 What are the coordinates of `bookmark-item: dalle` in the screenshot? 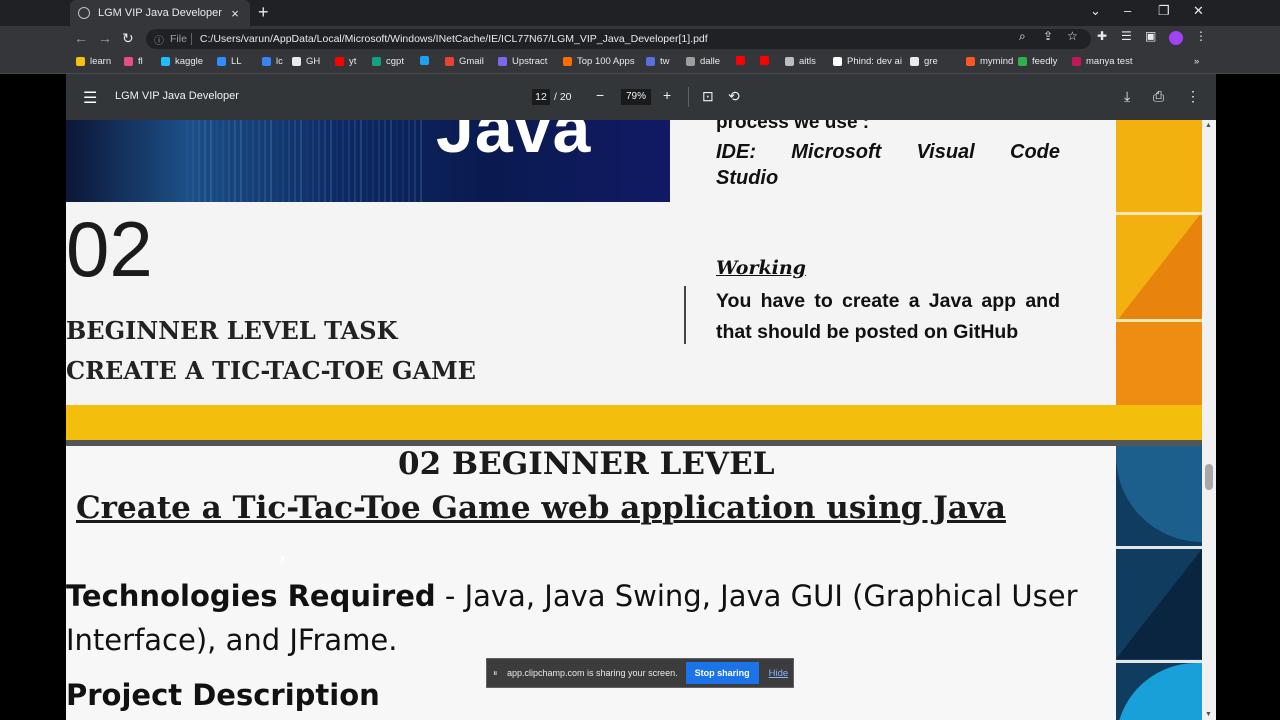 It's located at (703, 61).